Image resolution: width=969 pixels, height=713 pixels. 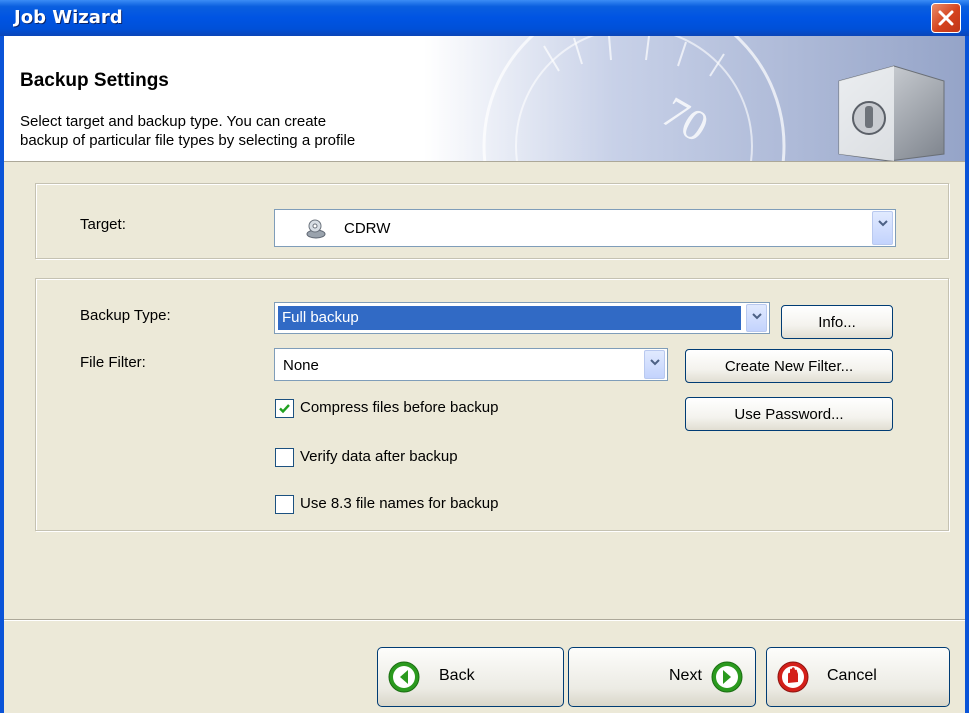 What do you see at coordinates (685, 675) in the screenshot?
I see `next-label: Next` at bounding box center [685, 675].